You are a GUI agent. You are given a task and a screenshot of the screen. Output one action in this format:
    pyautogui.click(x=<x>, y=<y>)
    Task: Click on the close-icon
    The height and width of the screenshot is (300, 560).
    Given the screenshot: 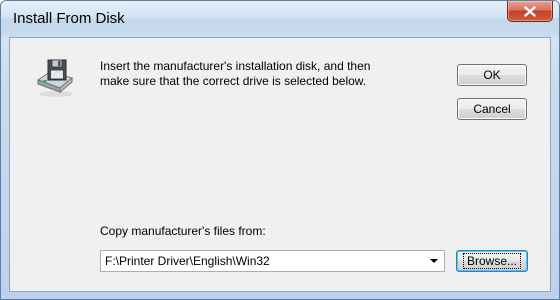 What is the action you would take?
    pyautogui.click(x=530, y=11)
    